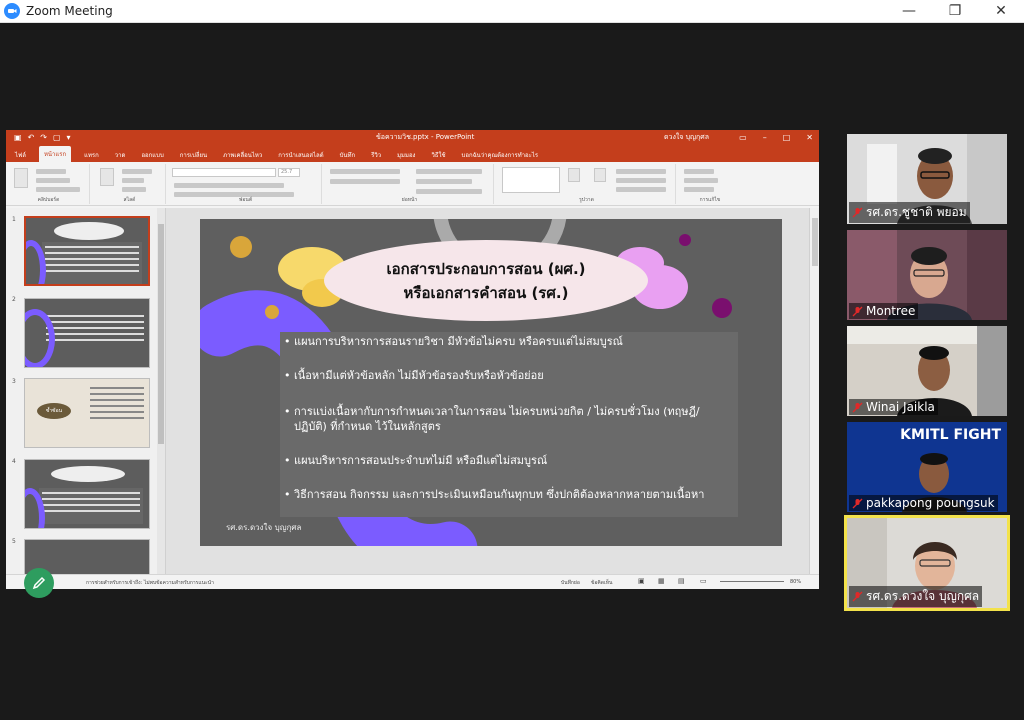 The width and height of the screenshot is (1024, 720). Describe the element at coordinates (600, 175) in the screenshot. I see `quick-styles-icon` at that location.